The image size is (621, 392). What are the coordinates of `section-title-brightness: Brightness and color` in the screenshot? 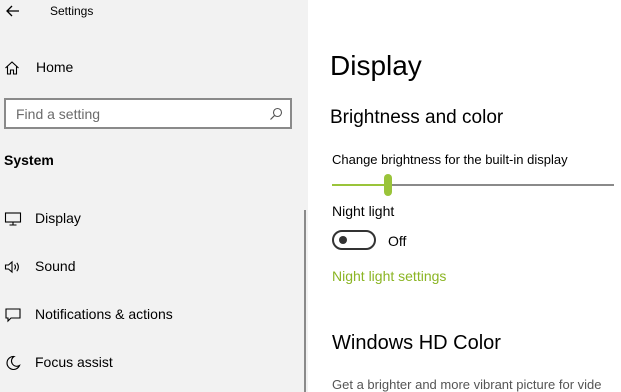 It's located at (417, 117).